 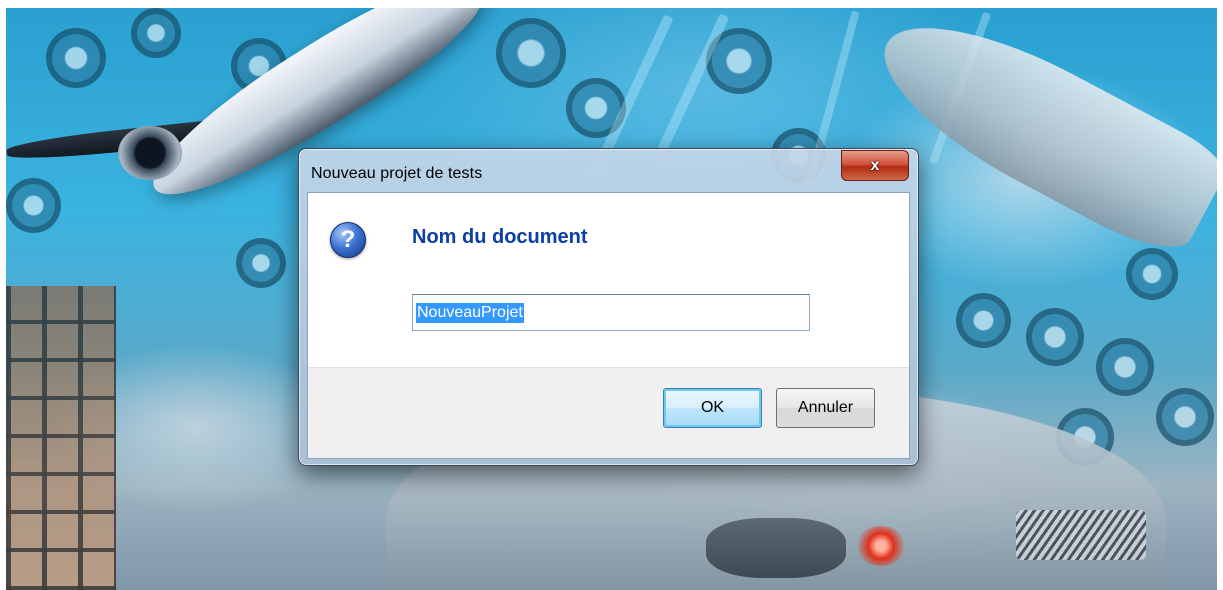 What do you see at coordinates (470, 313) in the screenshot?
I see `document-name-value: NouveauProjet` at bounding box center [470, 313].